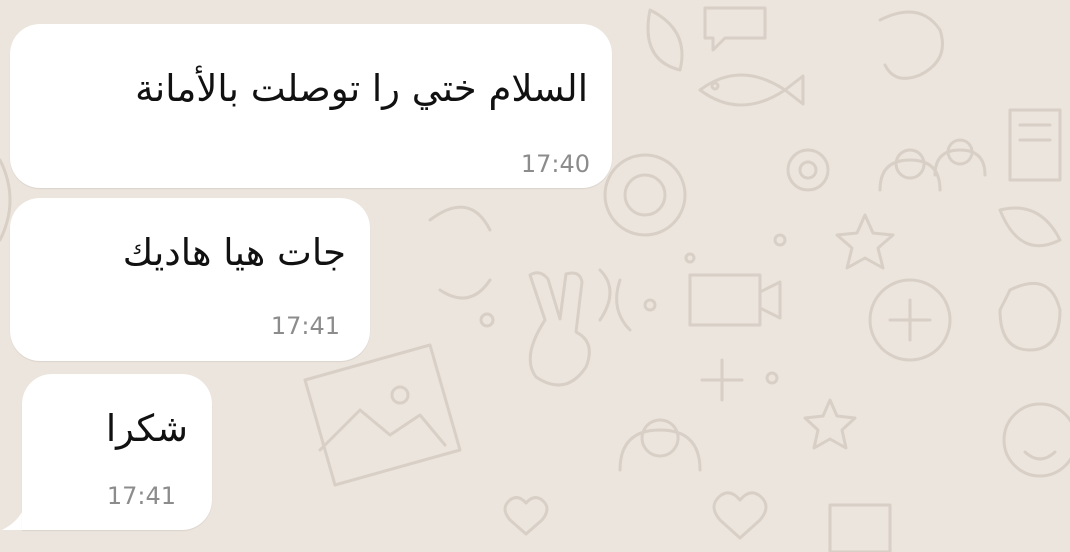 The width and height of the screenshot is (1070, 552). I want to click on dot-icon, so click(780, 240).